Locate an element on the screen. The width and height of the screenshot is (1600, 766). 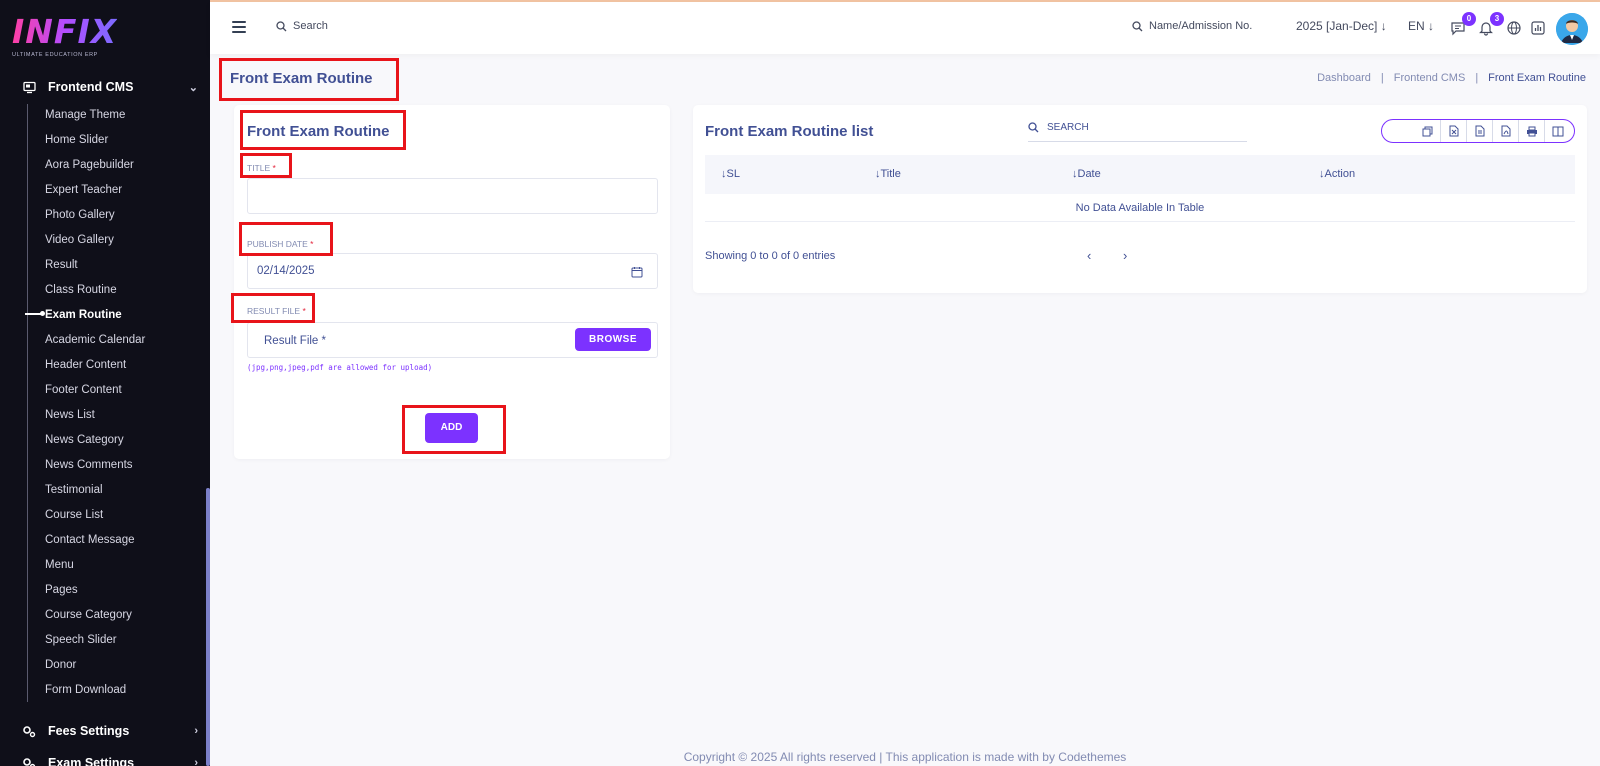
sidebar-section-label: Frontend CMS is located at coordinates (91, 87).